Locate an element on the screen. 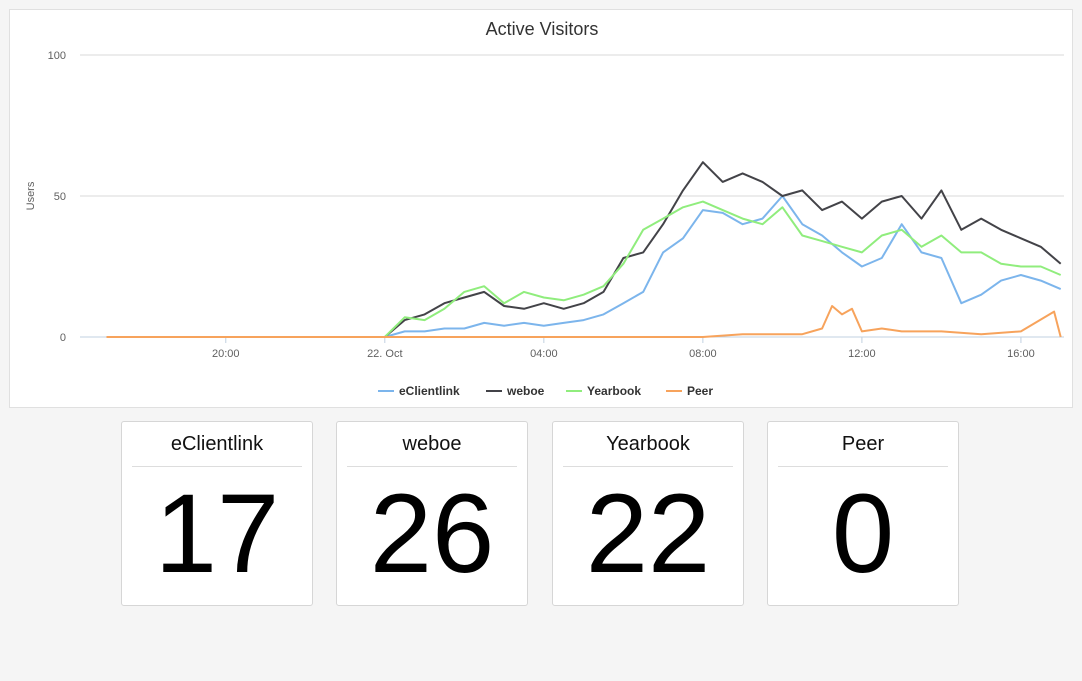 This screenshot has width=1082, height=681. stat-card-value: 0 is located at coordinates (863, 533).